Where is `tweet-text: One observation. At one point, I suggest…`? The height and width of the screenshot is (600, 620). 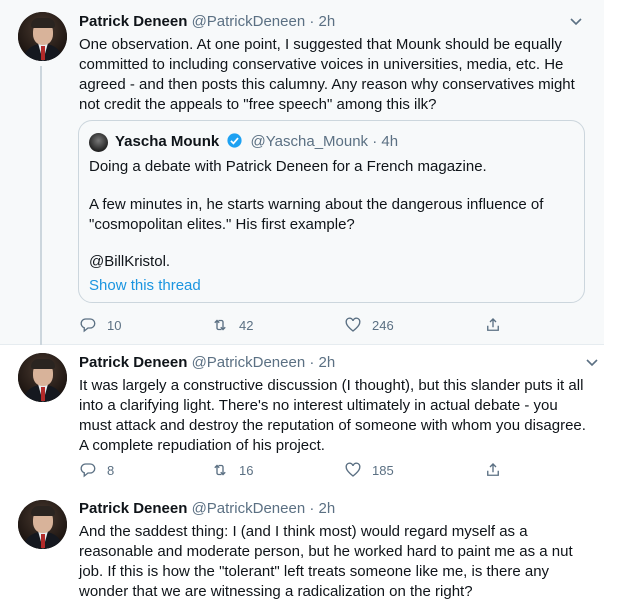 tweet-text: One observation. At one point, I suggest… is located at coordinates (327, 74).